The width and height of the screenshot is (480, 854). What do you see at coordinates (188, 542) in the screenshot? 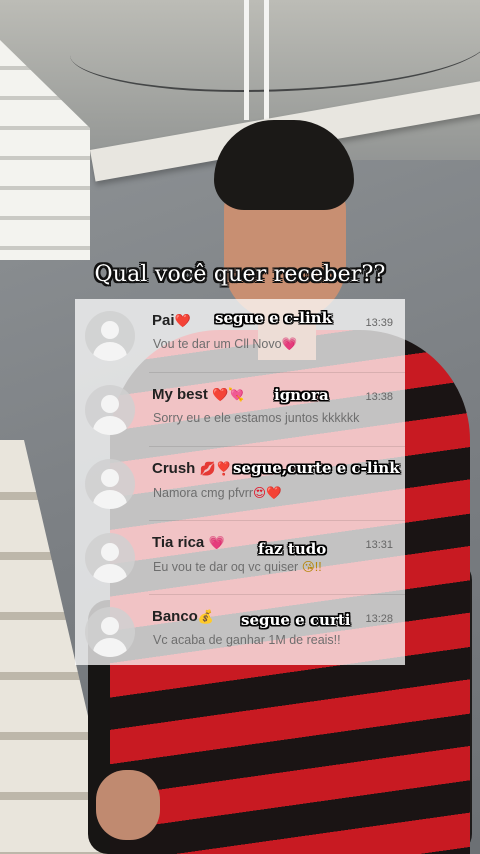
I see `chat-name: Tia rica 💗` at bounding box center [188, 542].